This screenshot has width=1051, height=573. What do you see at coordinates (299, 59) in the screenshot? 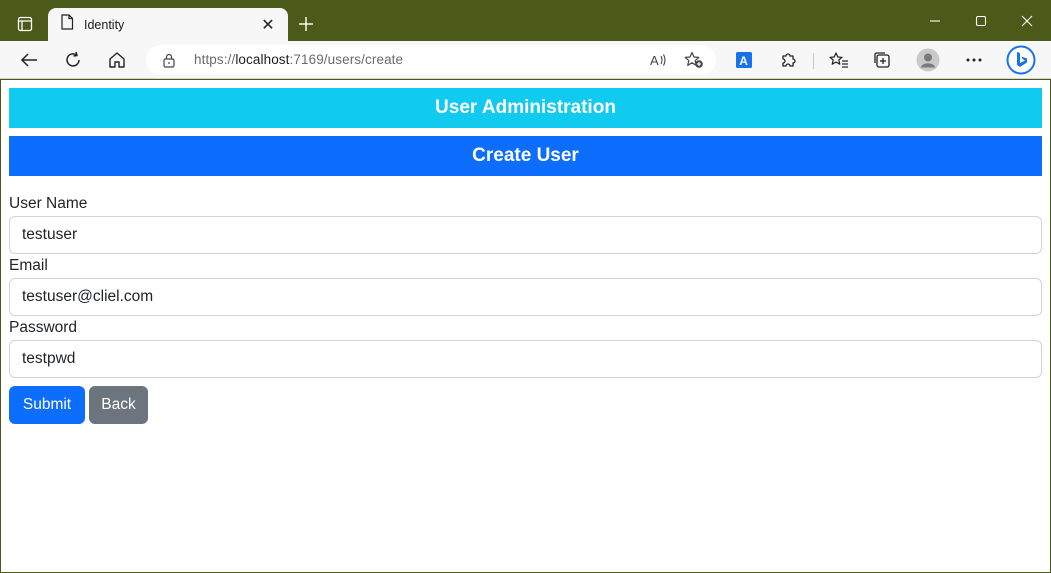
I see `url-text: https://localhost:7169/users/create` at bounding box center [299, 59].